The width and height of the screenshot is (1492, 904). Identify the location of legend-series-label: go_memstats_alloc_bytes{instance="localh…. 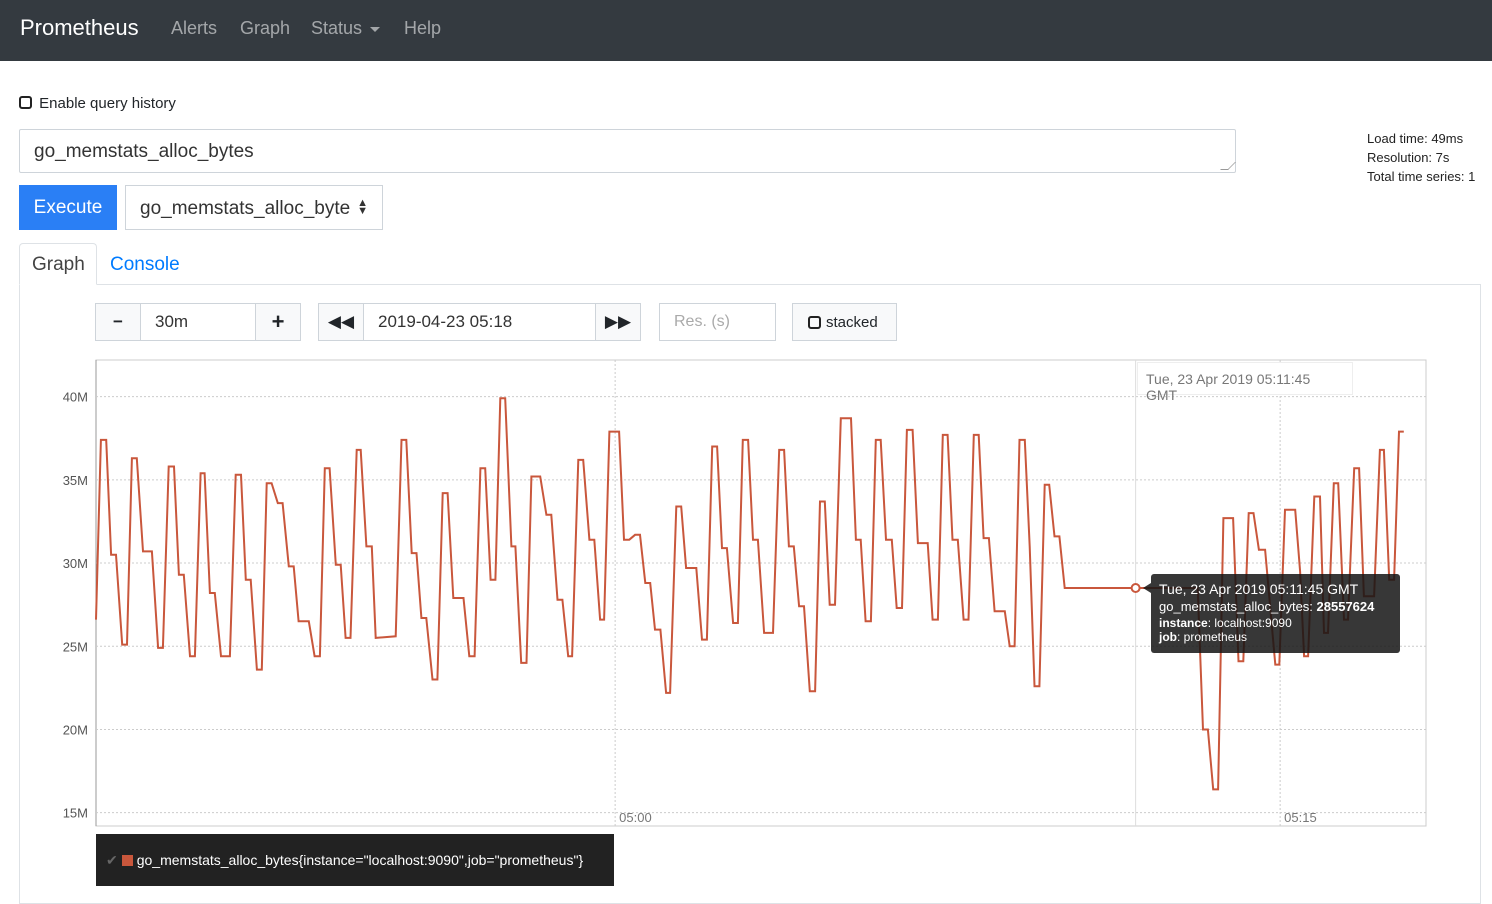
(360, 860).